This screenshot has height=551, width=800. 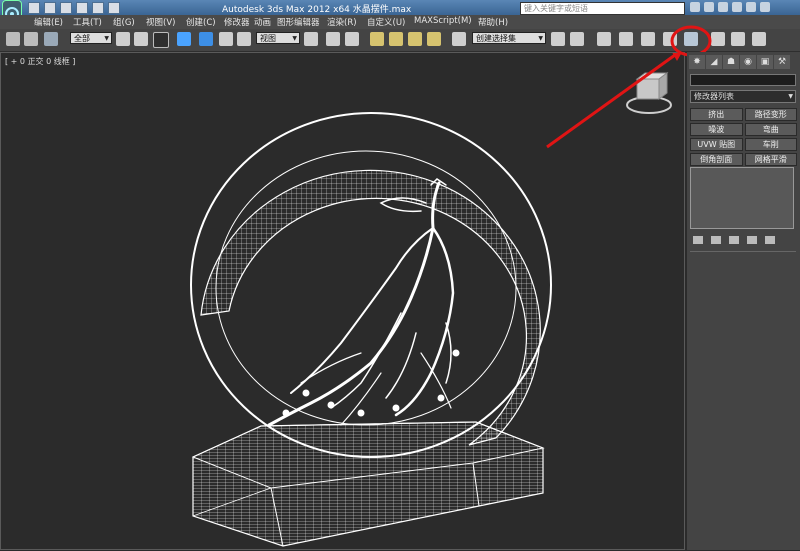 I want to click on panel-divider, so click(x=743, y=251).